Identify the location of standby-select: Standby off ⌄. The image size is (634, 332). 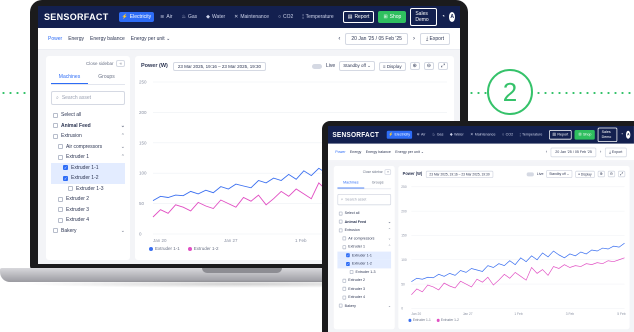
(559, 174).